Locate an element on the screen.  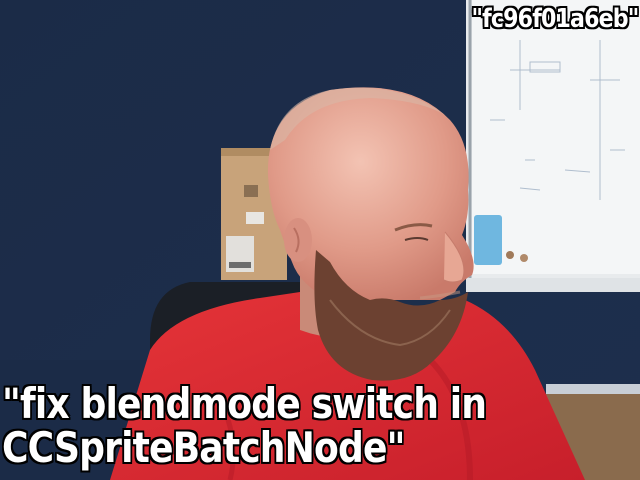
commit-message-line-1: "fix blendmode switch in is located at coordinates (244, 403).